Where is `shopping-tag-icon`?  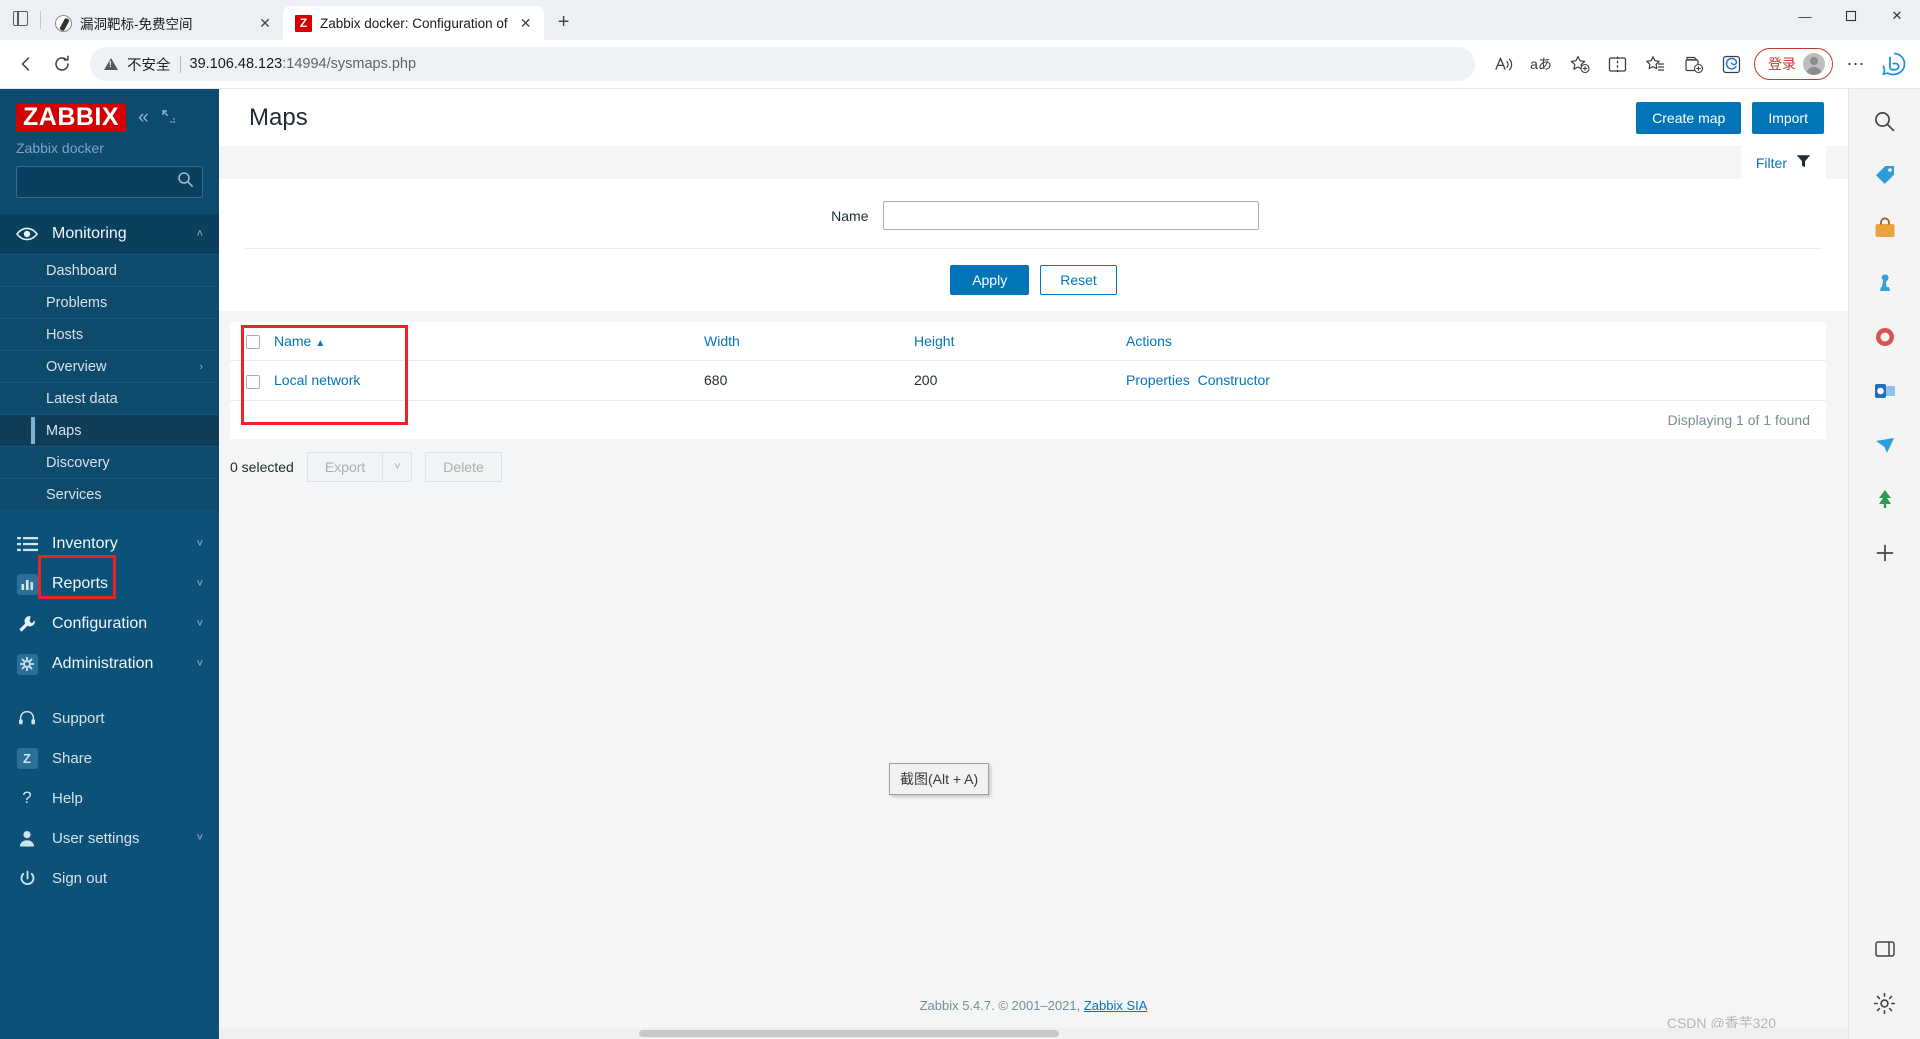 shopping-tag-icon is located at coordinates (1885, 175).